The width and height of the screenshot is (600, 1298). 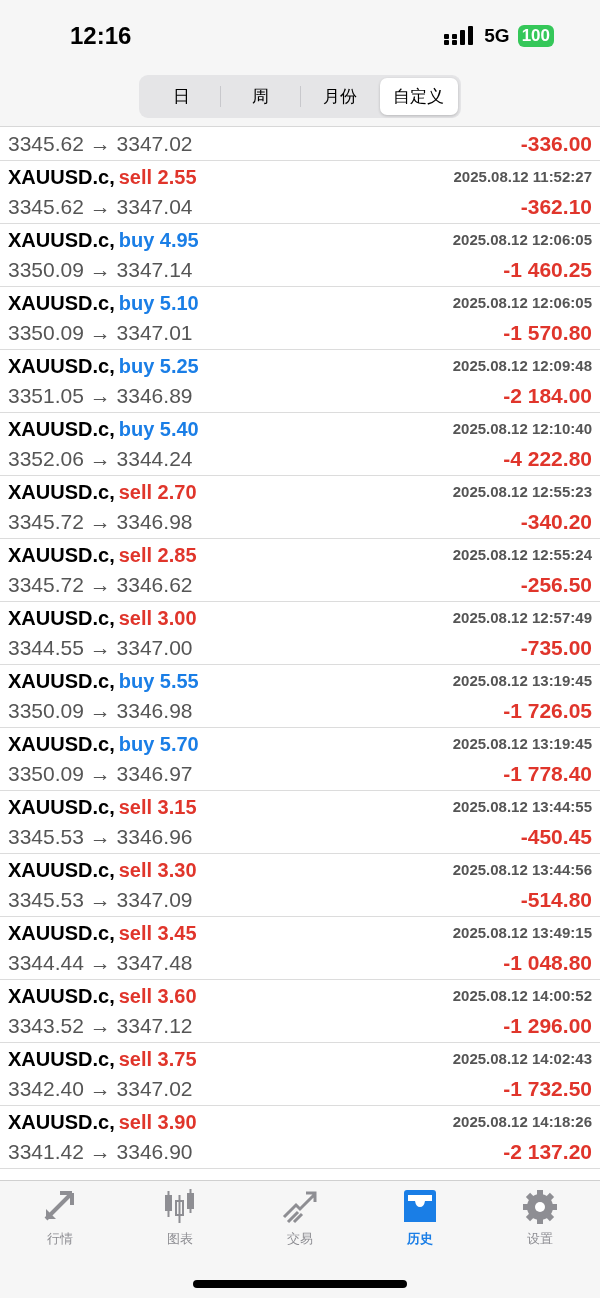 What do you see at coordinates (100, 900) in the screenshot?
I see `price-range: 3345.53 → 3347.09` at bounding box center [100, 900].